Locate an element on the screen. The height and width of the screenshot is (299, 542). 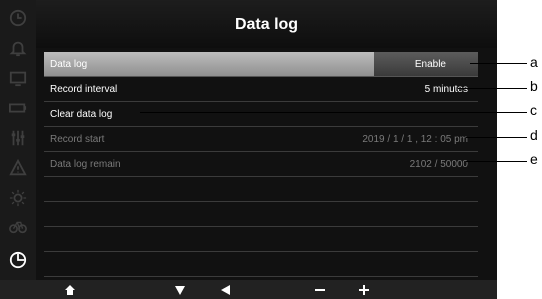
sun-icon is located at coordinates (18, 198).